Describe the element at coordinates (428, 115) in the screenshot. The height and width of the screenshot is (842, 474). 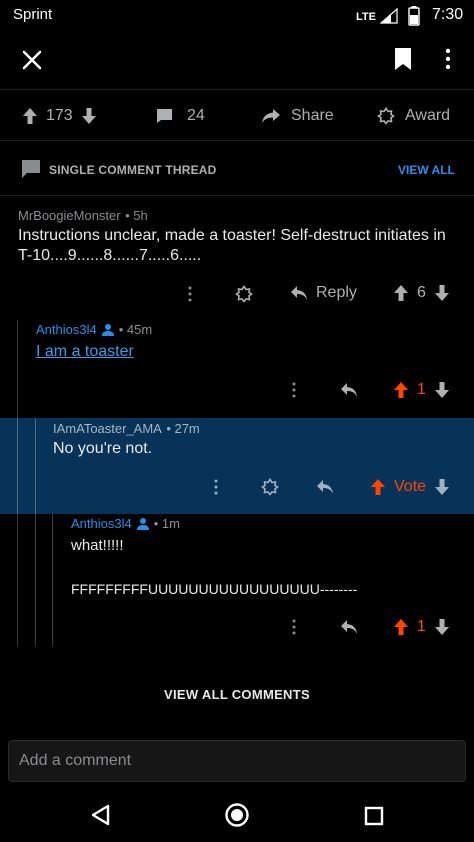
I see `award-label: Award` at that location.